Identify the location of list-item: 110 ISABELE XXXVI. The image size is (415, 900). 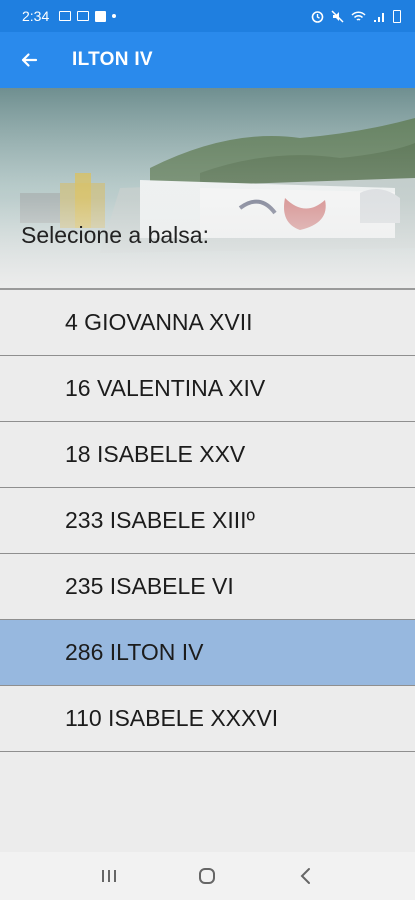
(207, 719).